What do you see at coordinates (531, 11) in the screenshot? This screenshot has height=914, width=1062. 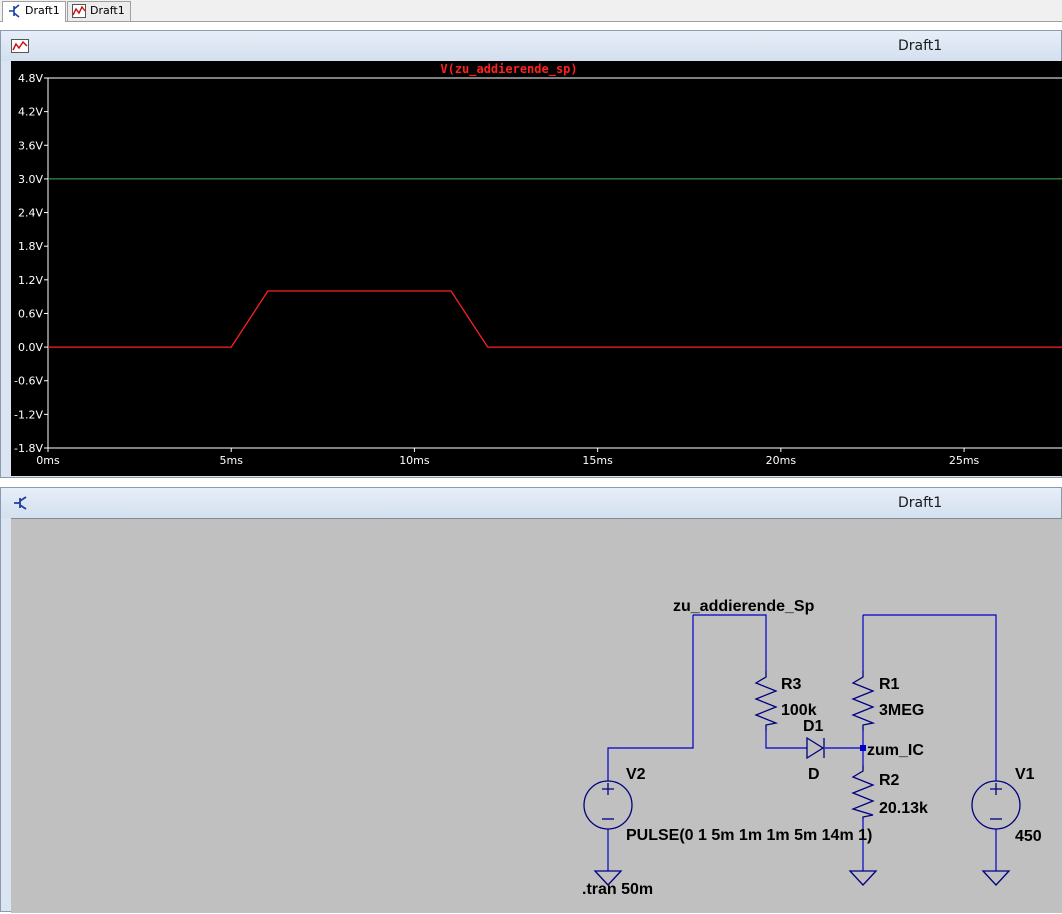 I see `document-tab-strip: Draft1 Draft1` at bounding box center [531, 11].